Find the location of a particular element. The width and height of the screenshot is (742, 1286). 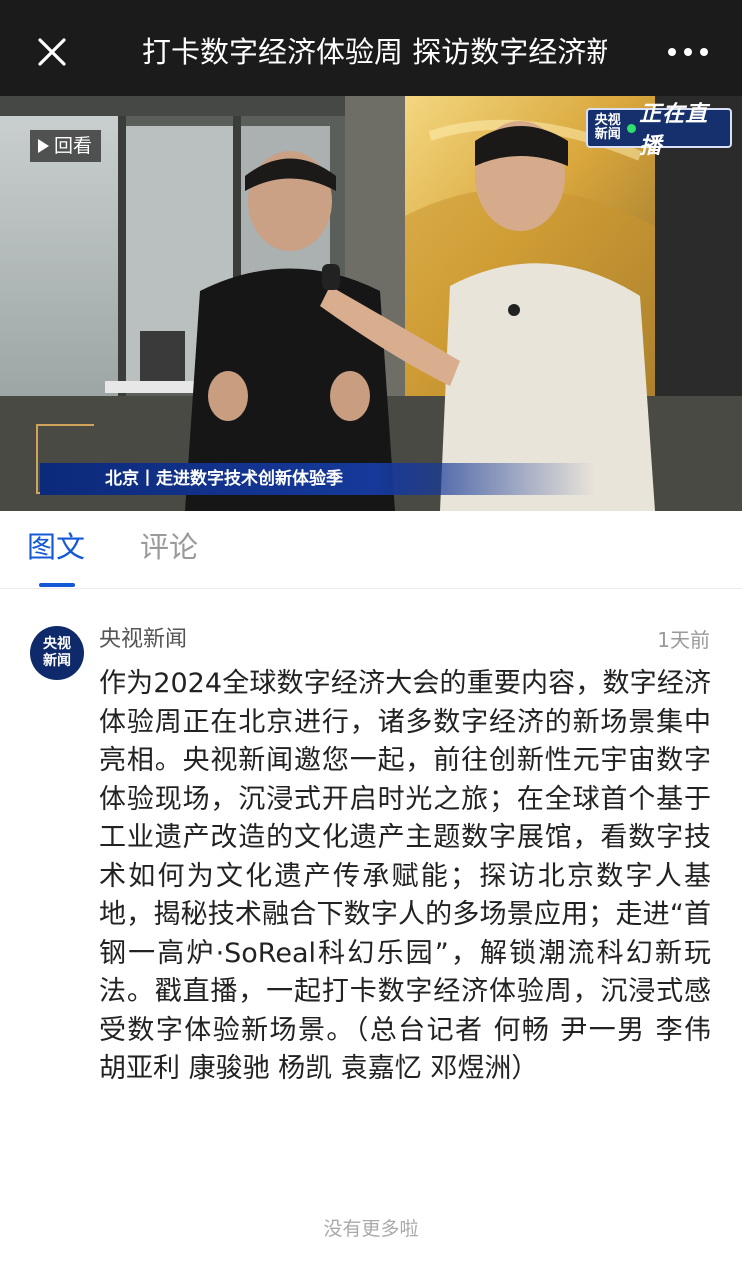

avatar-line-2: 新闻 is located at coordinates (57, 661).